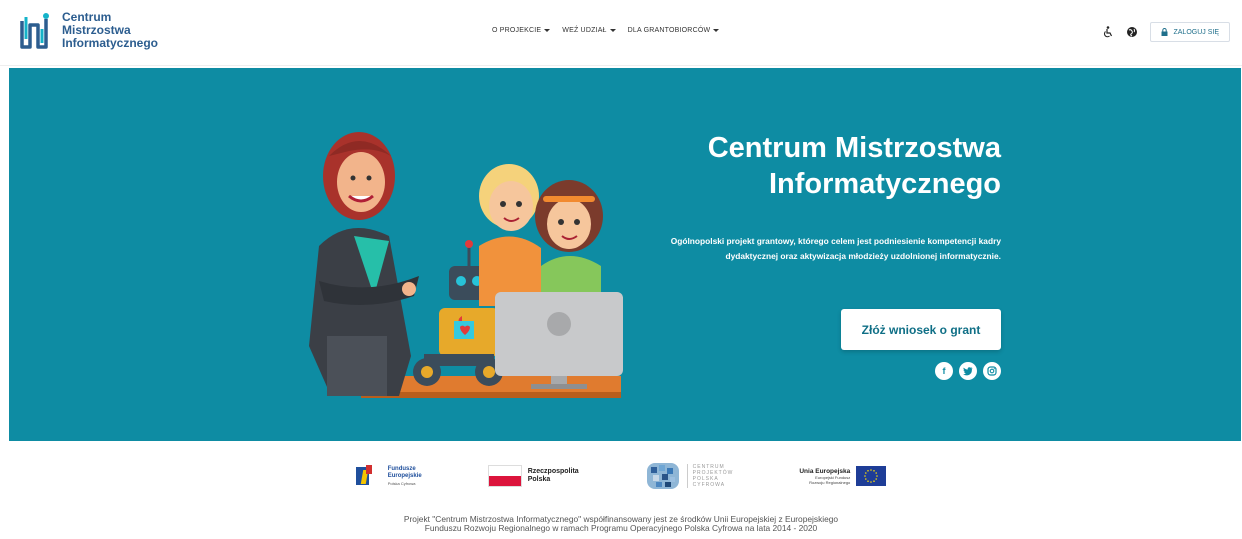  I want to click on facebook-icon: f, so click(944, 371).